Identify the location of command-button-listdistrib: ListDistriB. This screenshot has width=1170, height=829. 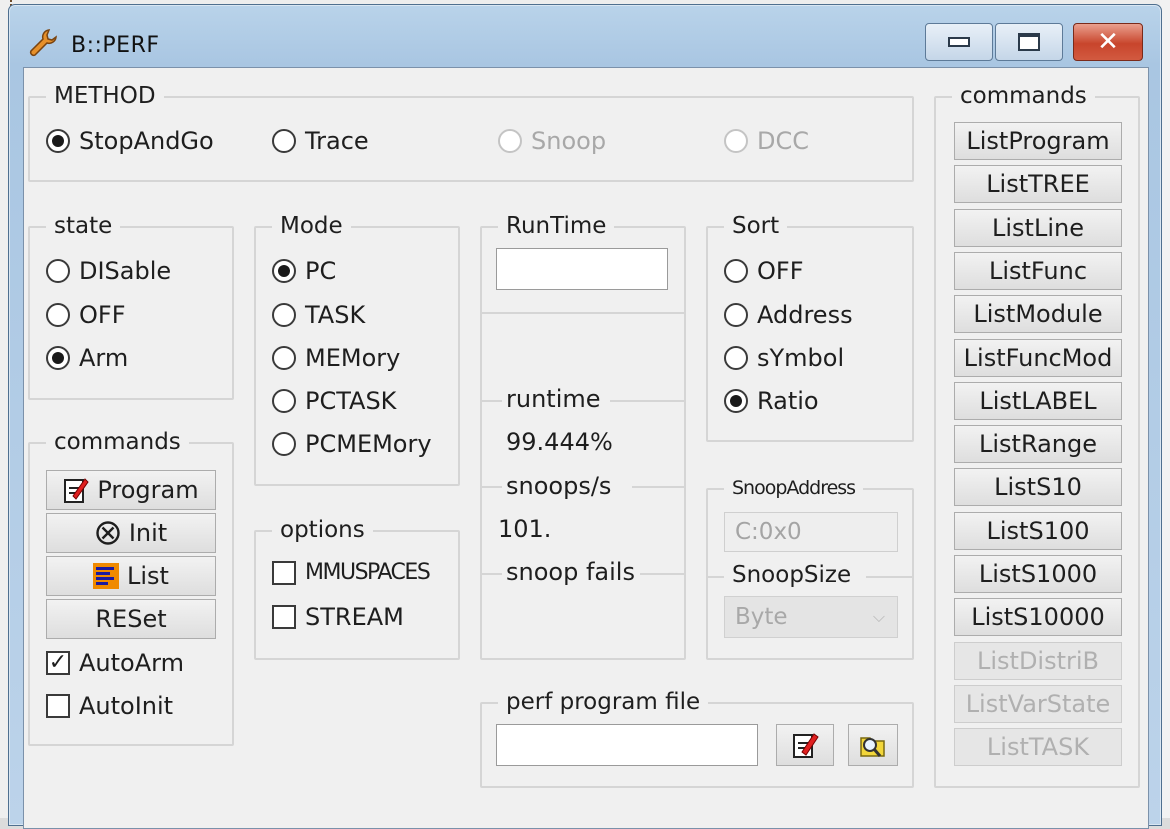
(1038, 660).